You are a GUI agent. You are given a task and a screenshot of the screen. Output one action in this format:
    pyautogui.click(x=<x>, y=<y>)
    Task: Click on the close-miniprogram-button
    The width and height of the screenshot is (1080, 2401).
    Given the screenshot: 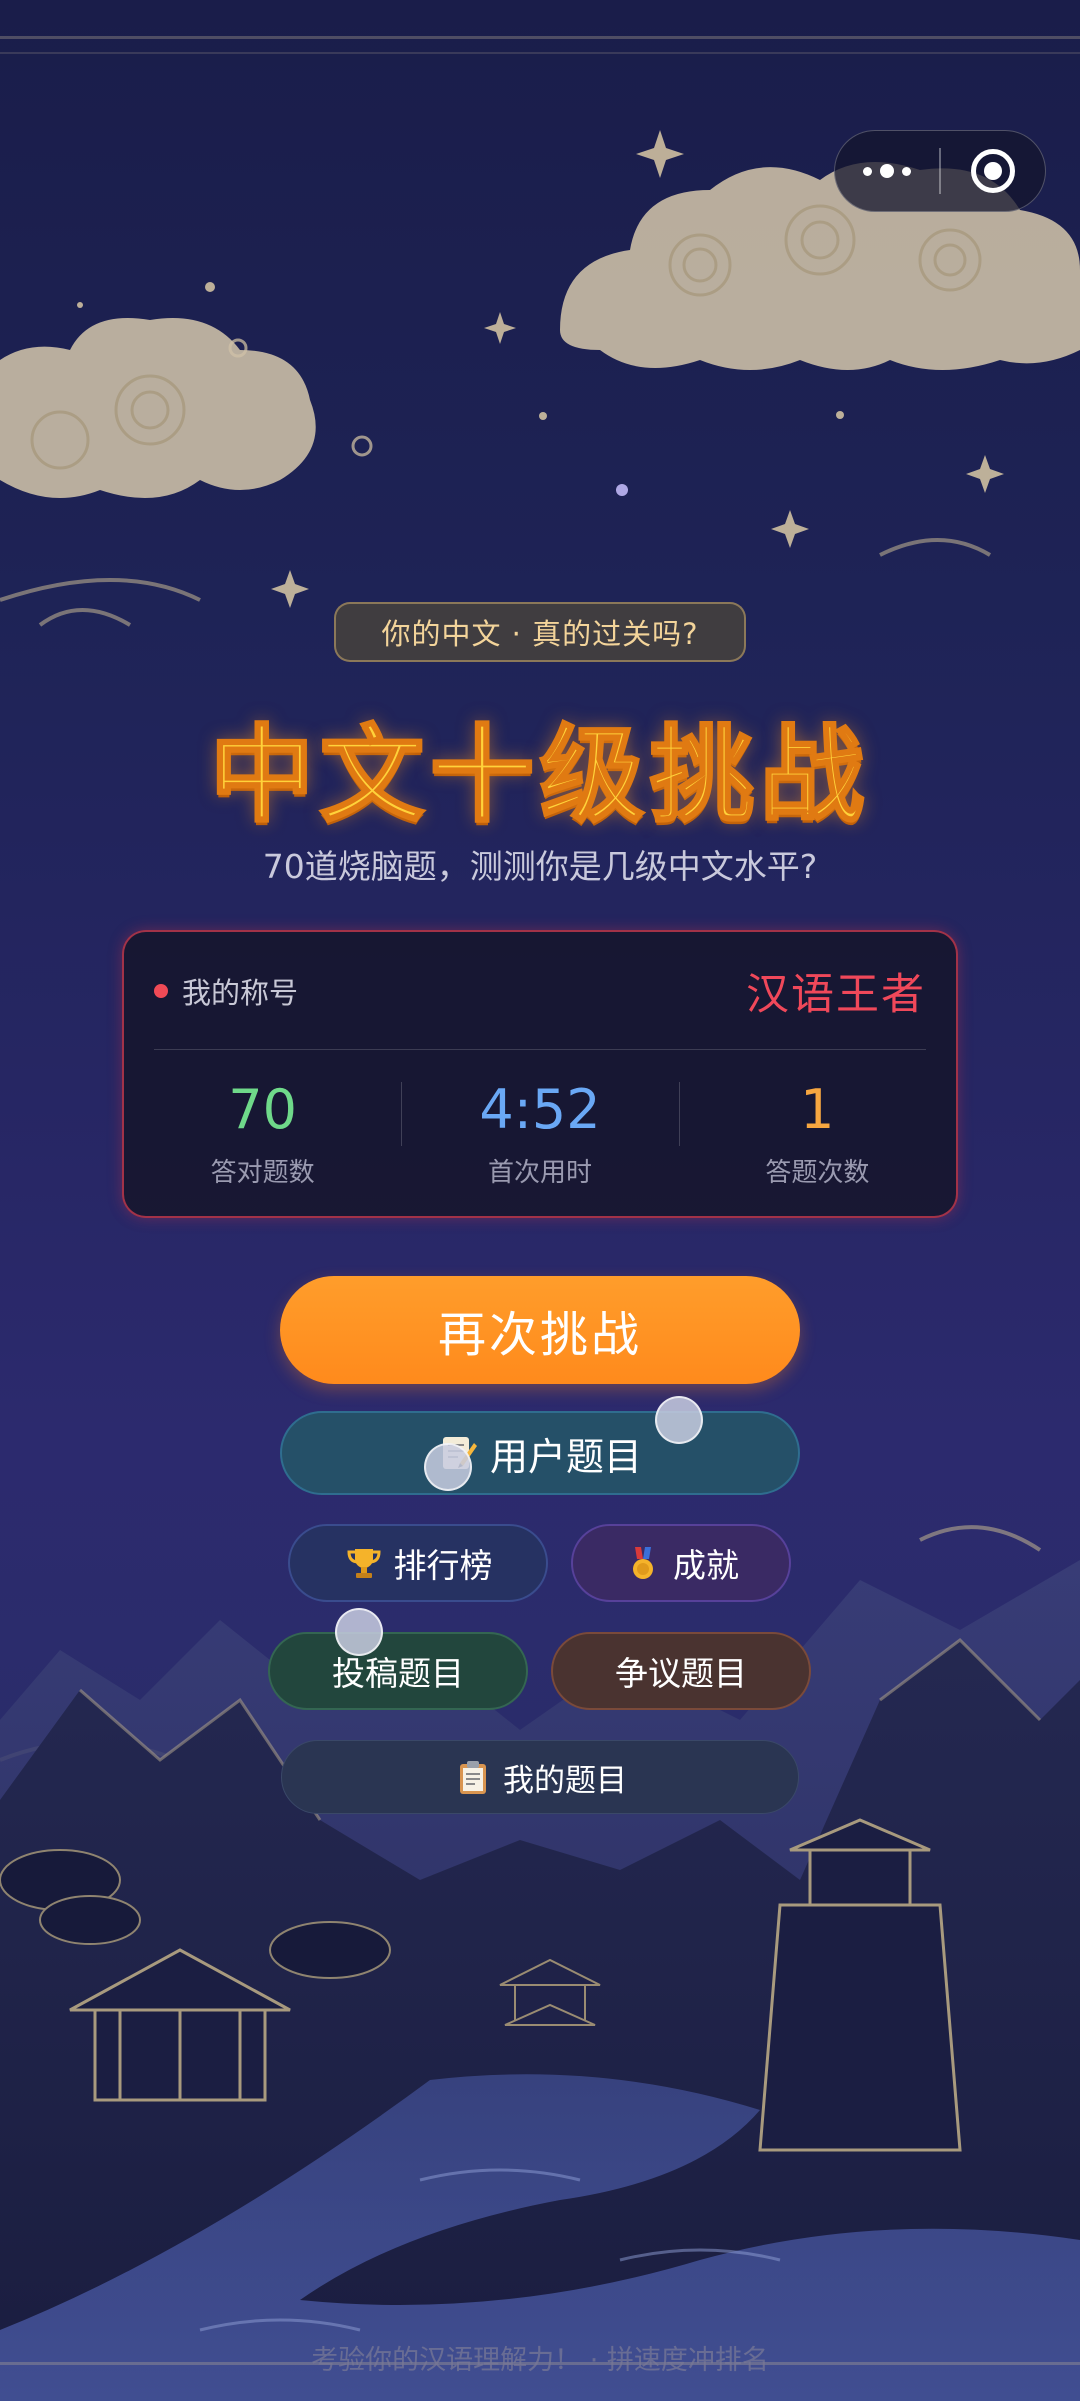 What is the action you would take?
    pyautogui.click(x=993, y=171)
    